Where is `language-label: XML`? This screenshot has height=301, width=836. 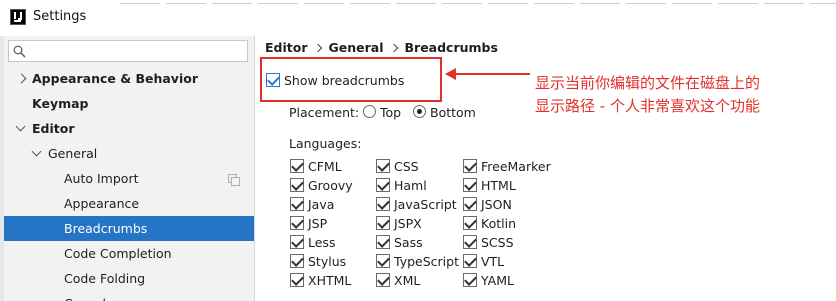 language-label: XML is located at coordinates (407, 280).